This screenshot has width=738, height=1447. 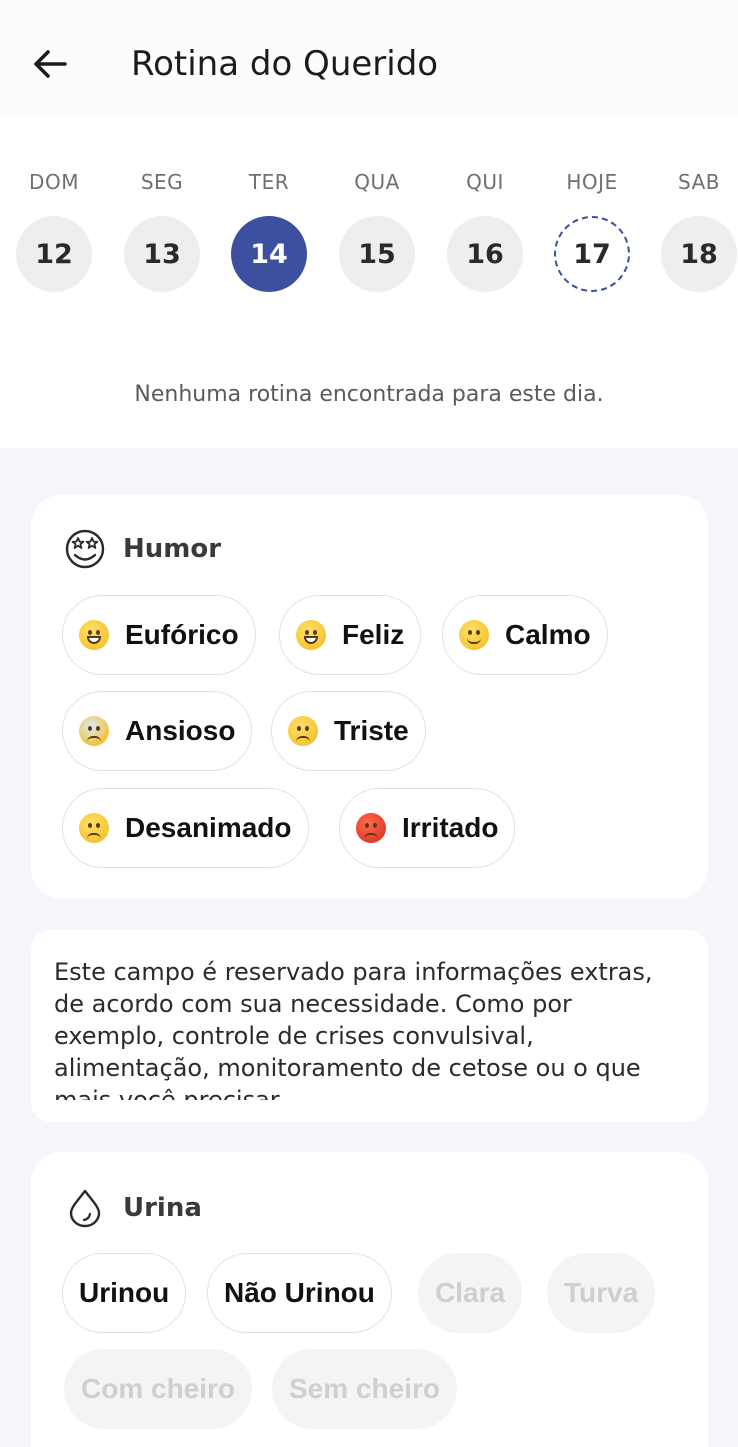 What do you see at coordinates (172, 549) in the screenshot?
I see `humor-title: Humor` at bounding box center [172, 549].